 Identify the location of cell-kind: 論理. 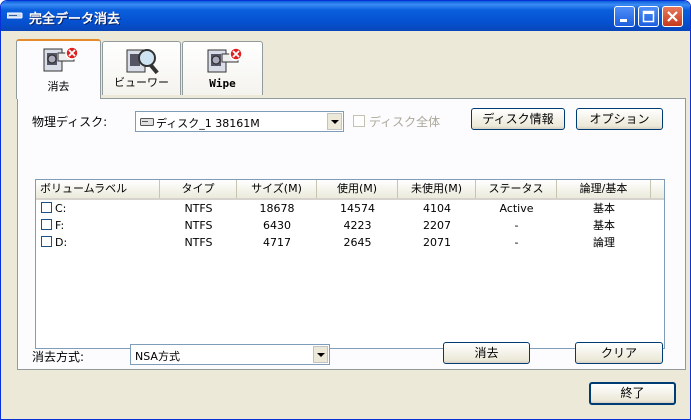
(604, 242).